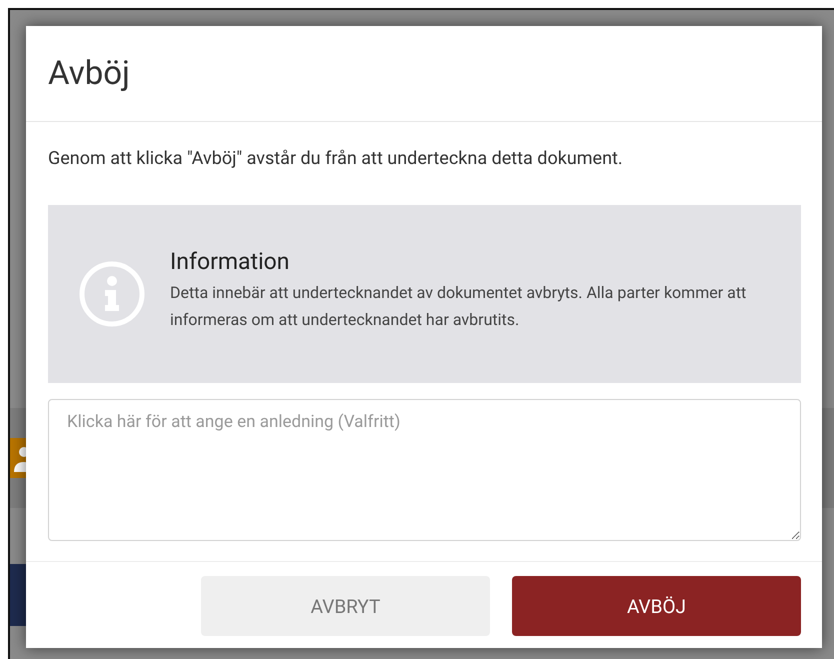  What do you see at coordinates (459, 306) in the screenshot?
I see `info-text: Detta innebär att undertecknandet av dokumentet avbryts. Alla parter kommer att informeras om att undertecknandet har avbrutits.` at bounding box center [459, 306].